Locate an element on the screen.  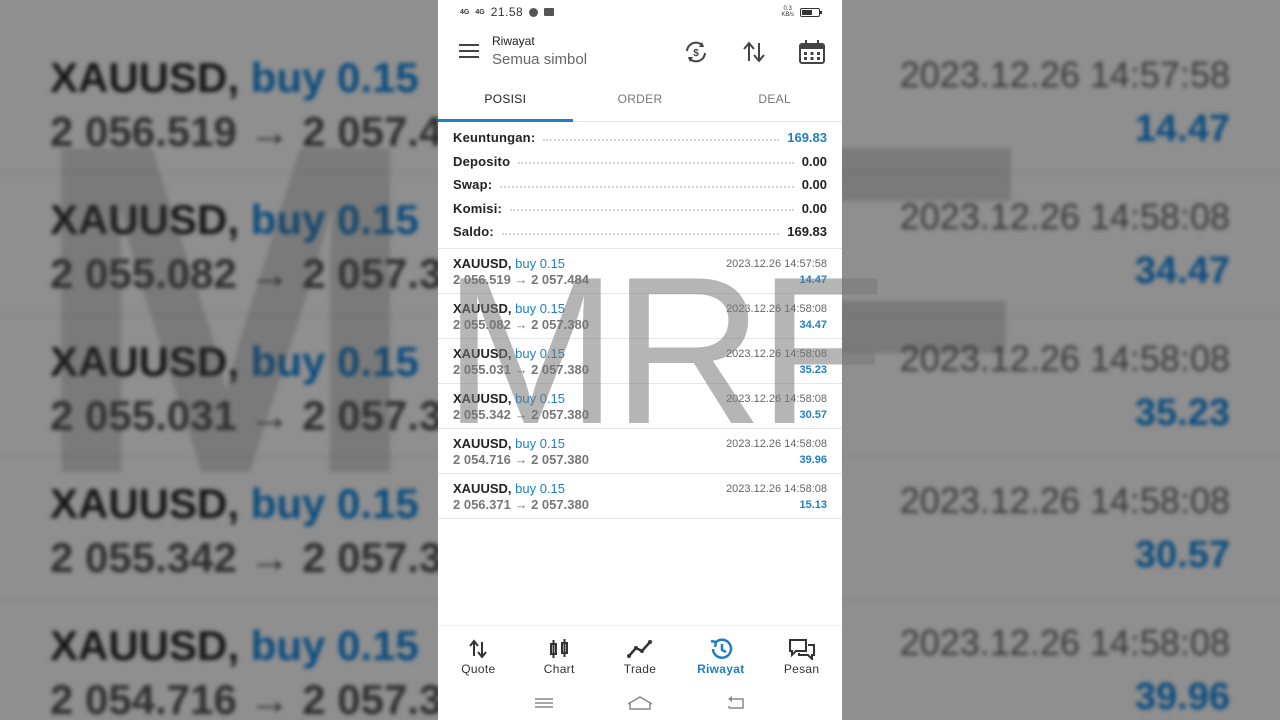
recent-apps-icon is located at coordinates (544, 703).